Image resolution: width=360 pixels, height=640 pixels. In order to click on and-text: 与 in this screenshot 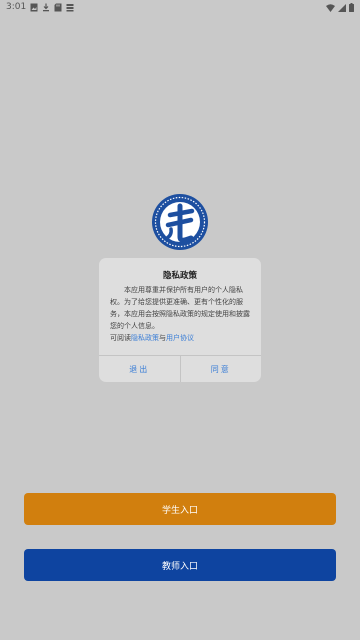, I will do `click(162, 338)`.